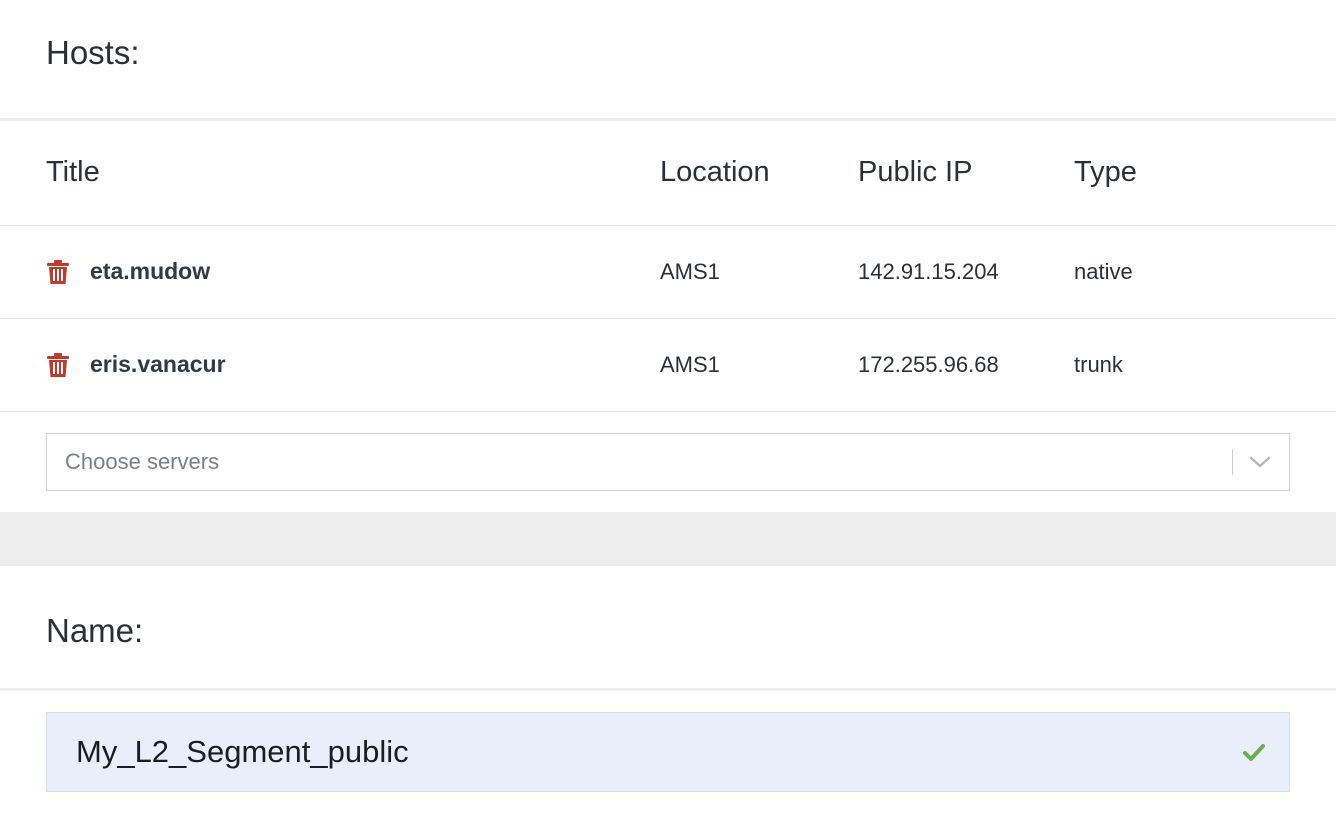 The width and height of the screenshot is (1336, 814). I want to click on host-type: native, so click(1205, 272).